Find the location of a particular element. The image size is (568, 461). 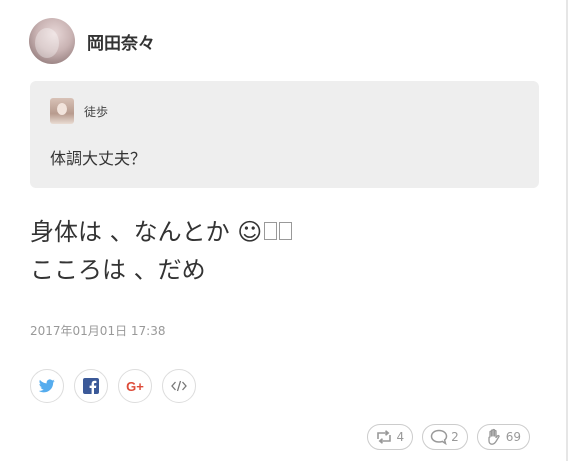

embed-code-button is located at coordinates (179, 386).